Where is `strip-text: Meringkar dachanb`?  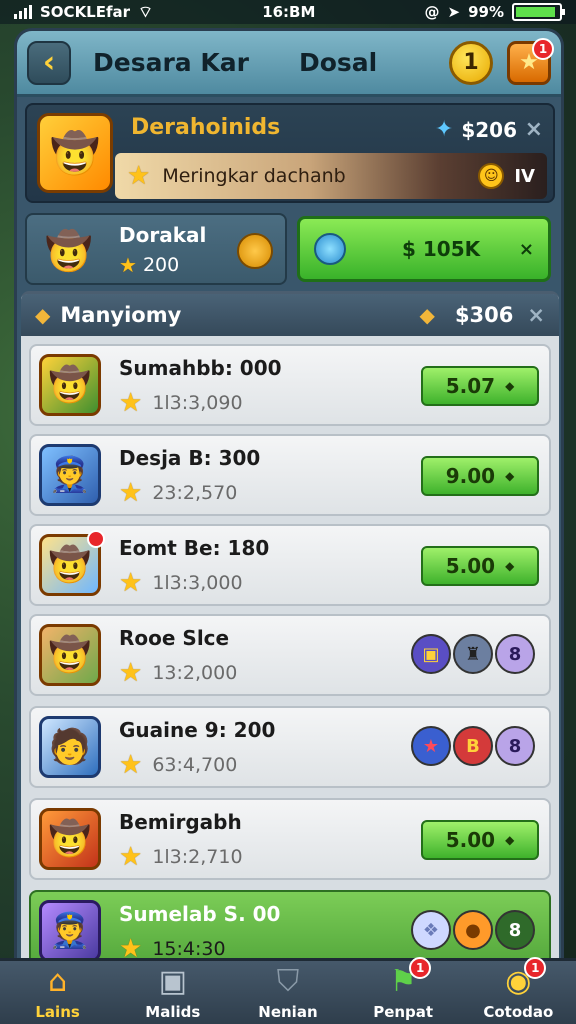 strip-text: Meringkar dachanb is located at coordinates (254, 176).